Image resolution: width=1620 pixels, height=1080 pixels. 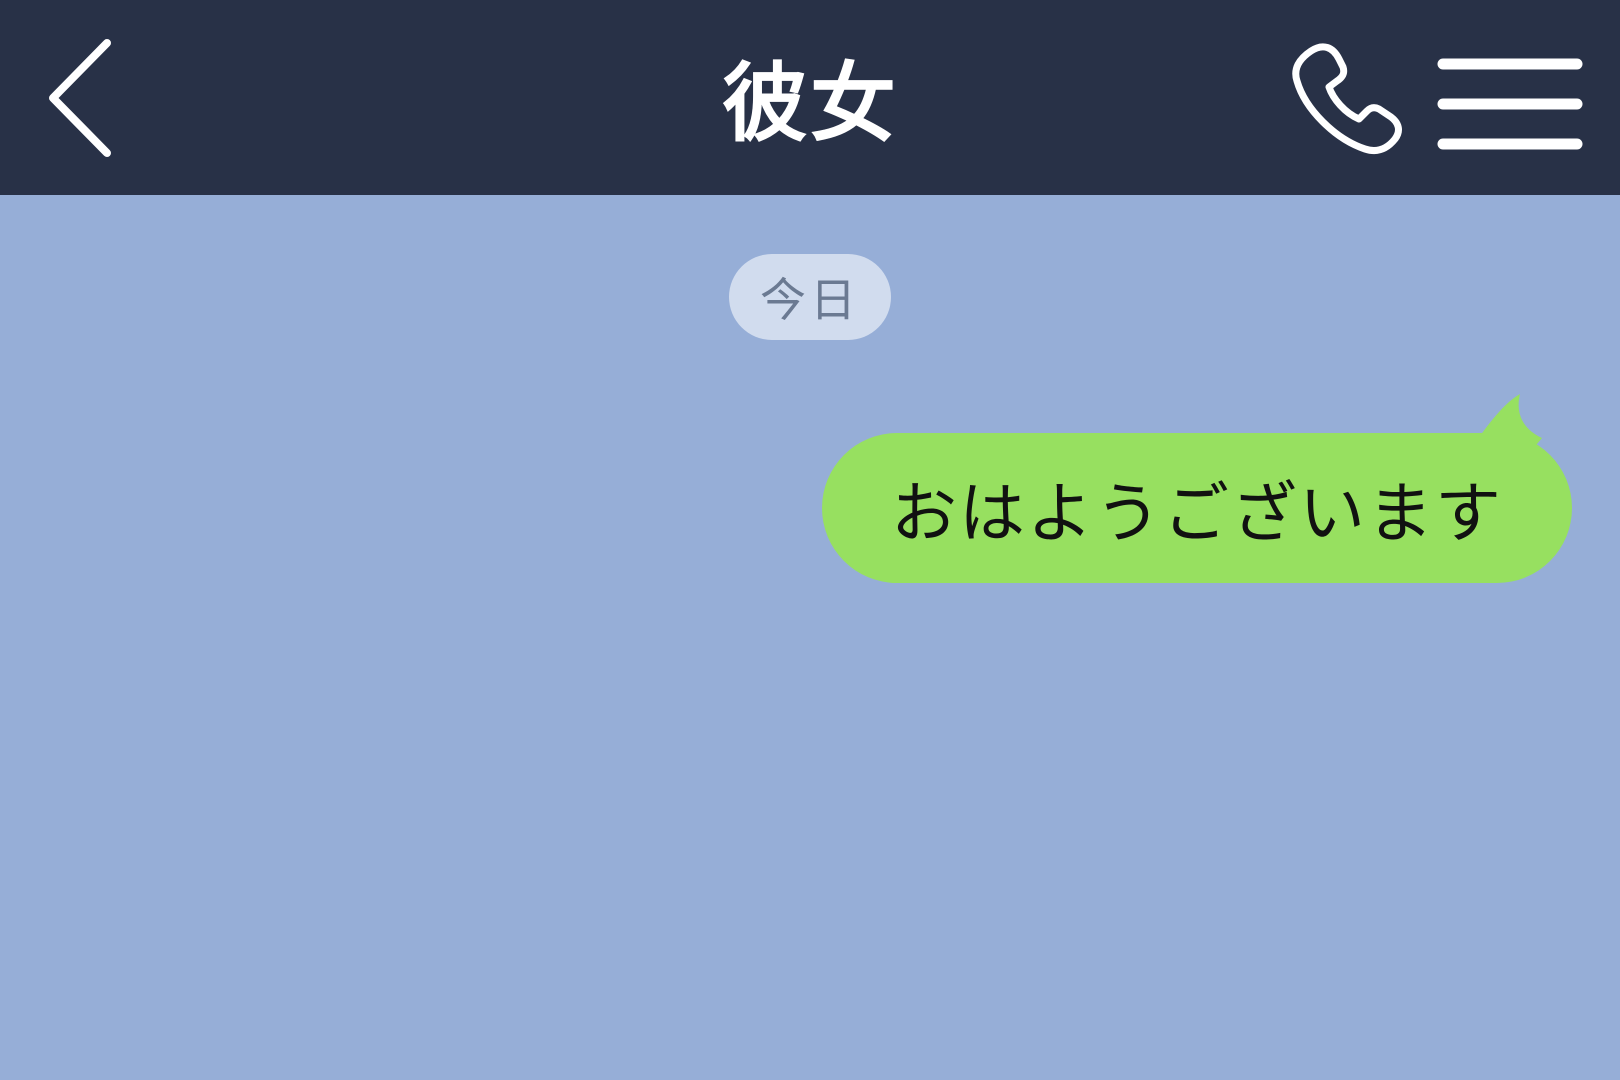 I want to click on menu-button, so click(x=1510, y=101).